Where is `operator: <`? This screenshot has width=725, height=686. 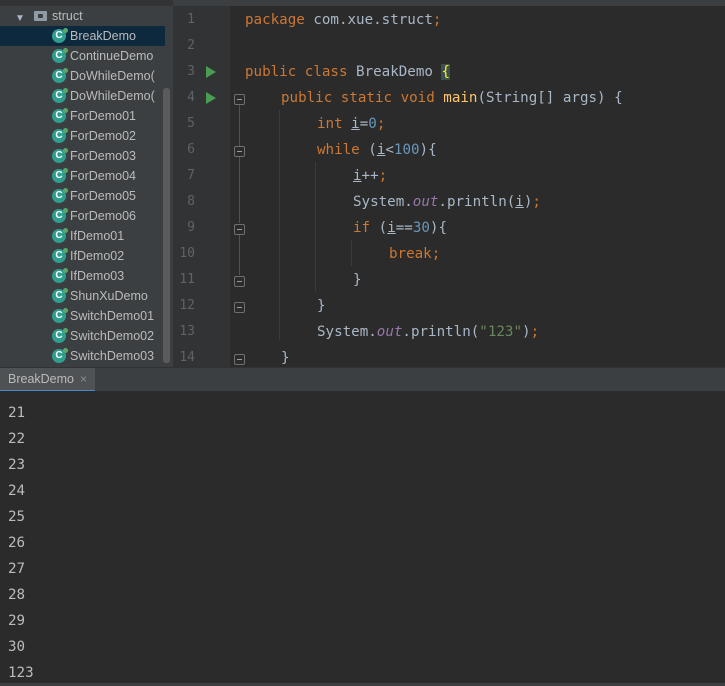 operator: < is located at coordinates (389, 150).